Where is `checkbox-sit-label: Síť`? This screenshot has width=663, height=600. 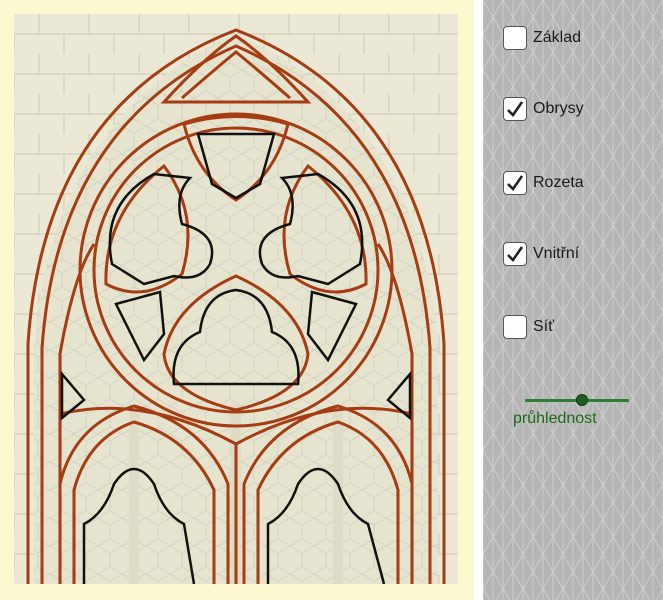 checkbox-sit-label: Síť is located at coordinates (544, 326).